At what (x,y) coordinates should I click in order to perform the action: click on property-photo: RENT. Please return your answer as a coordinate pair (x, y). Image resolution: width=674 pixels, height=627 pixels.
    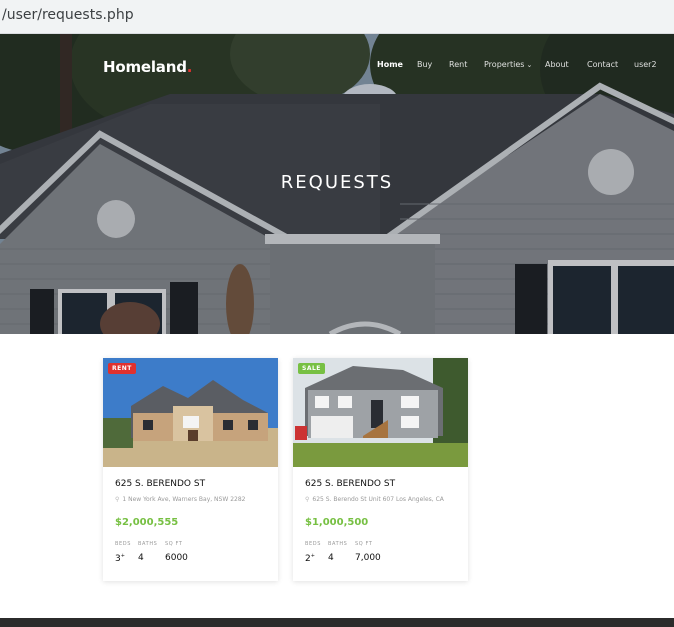
    Looking at the image, I should click on (190, 412).